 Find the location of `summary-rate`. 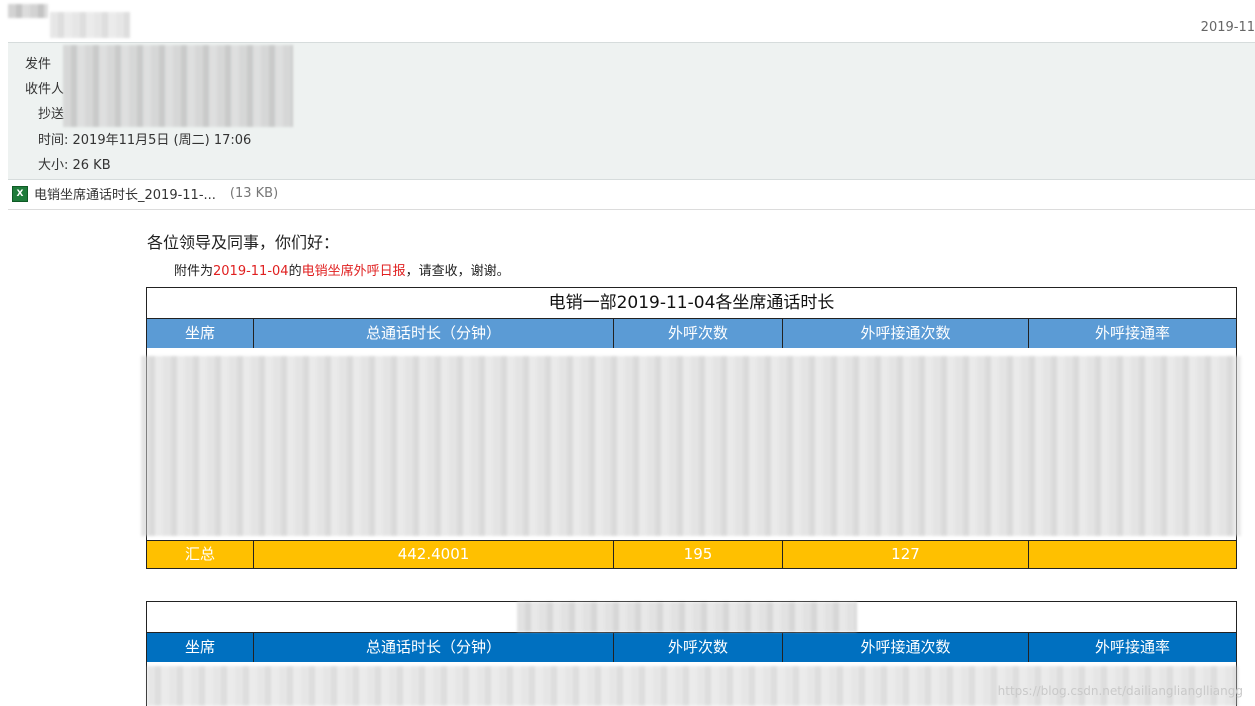

summary-rate is located at coordinates (1132, 554).